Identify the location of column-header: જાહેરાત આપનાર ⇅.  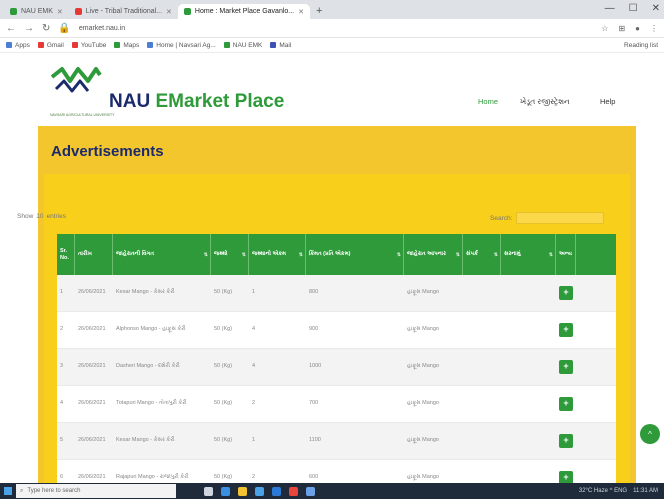
(433, 254).